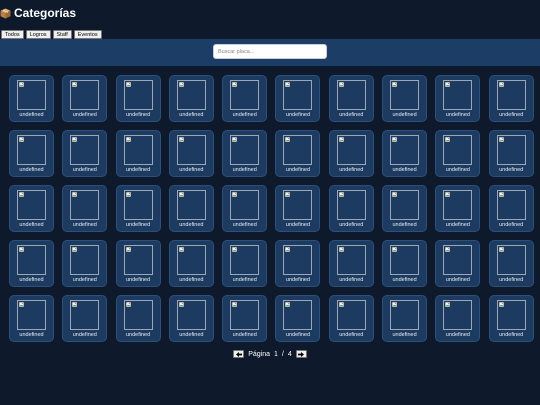 The height and width of the screenshot is (405, 540). I want to click on next-page-button, so click(301, 354).